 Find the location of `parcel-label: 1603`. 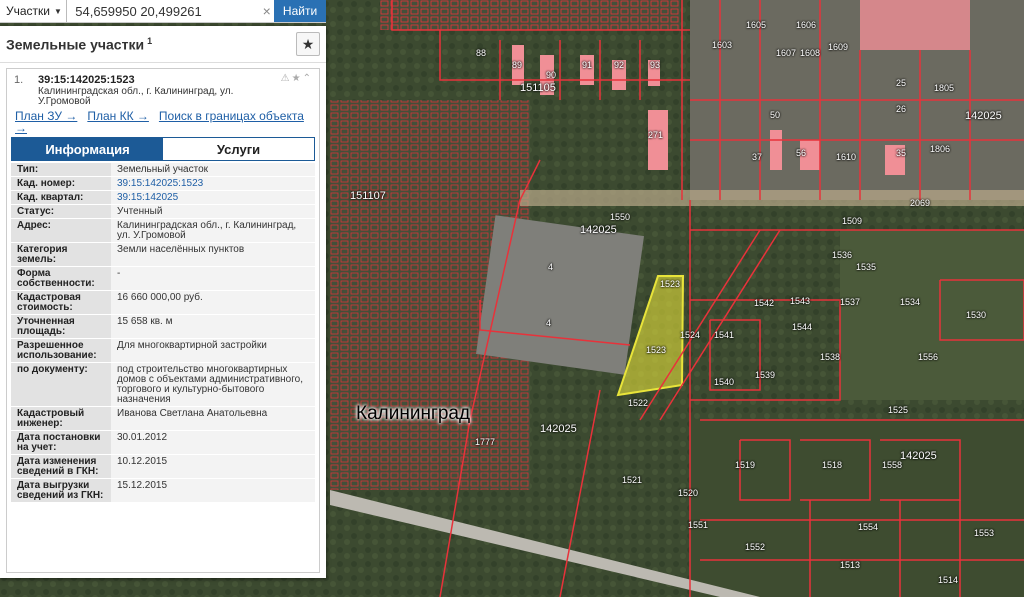

parcel-label: 1603 is located at coordinates (722, 45).